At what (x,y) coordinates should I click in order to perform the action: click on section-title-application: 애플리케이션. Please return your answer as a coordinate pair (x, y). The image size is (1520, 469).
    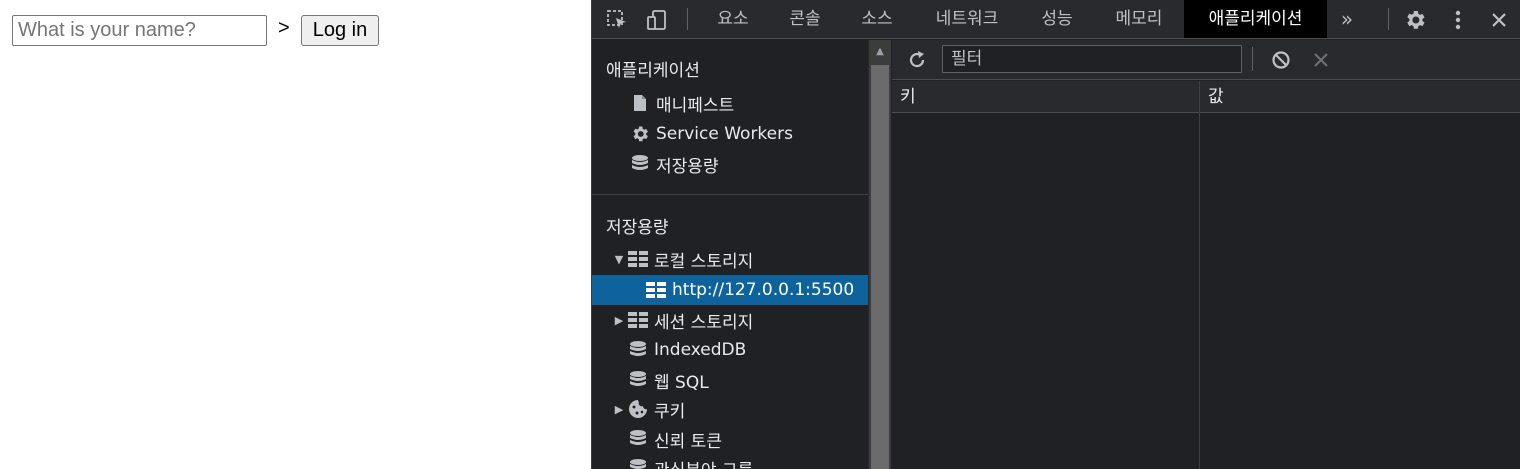
    Looking at the image, I should click on (653, 71).